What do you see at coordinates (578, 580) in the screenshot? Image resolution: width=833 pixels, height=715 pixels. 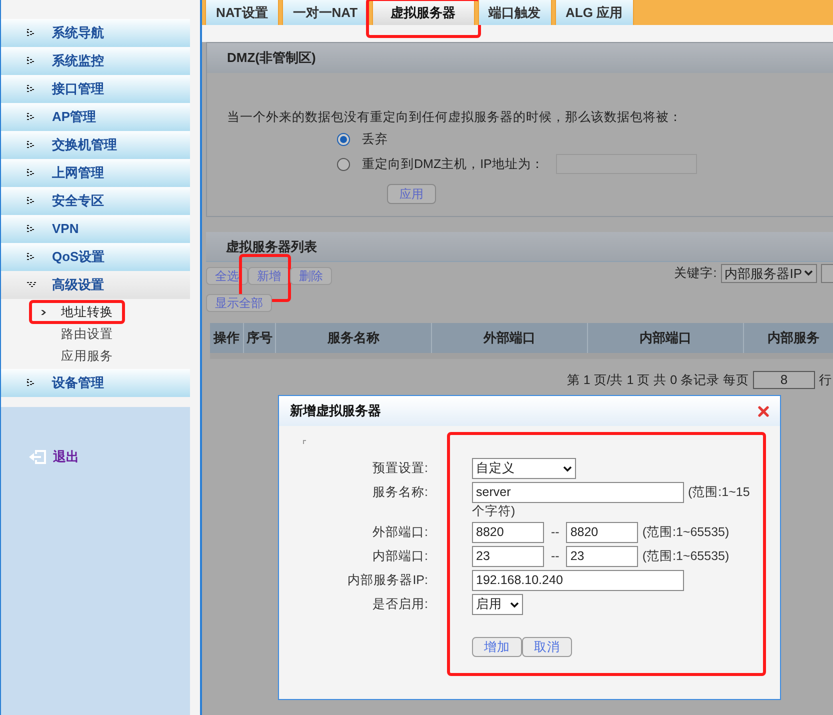 I see `input-field: 192.168.10.240` at bounding box center [578, 580].